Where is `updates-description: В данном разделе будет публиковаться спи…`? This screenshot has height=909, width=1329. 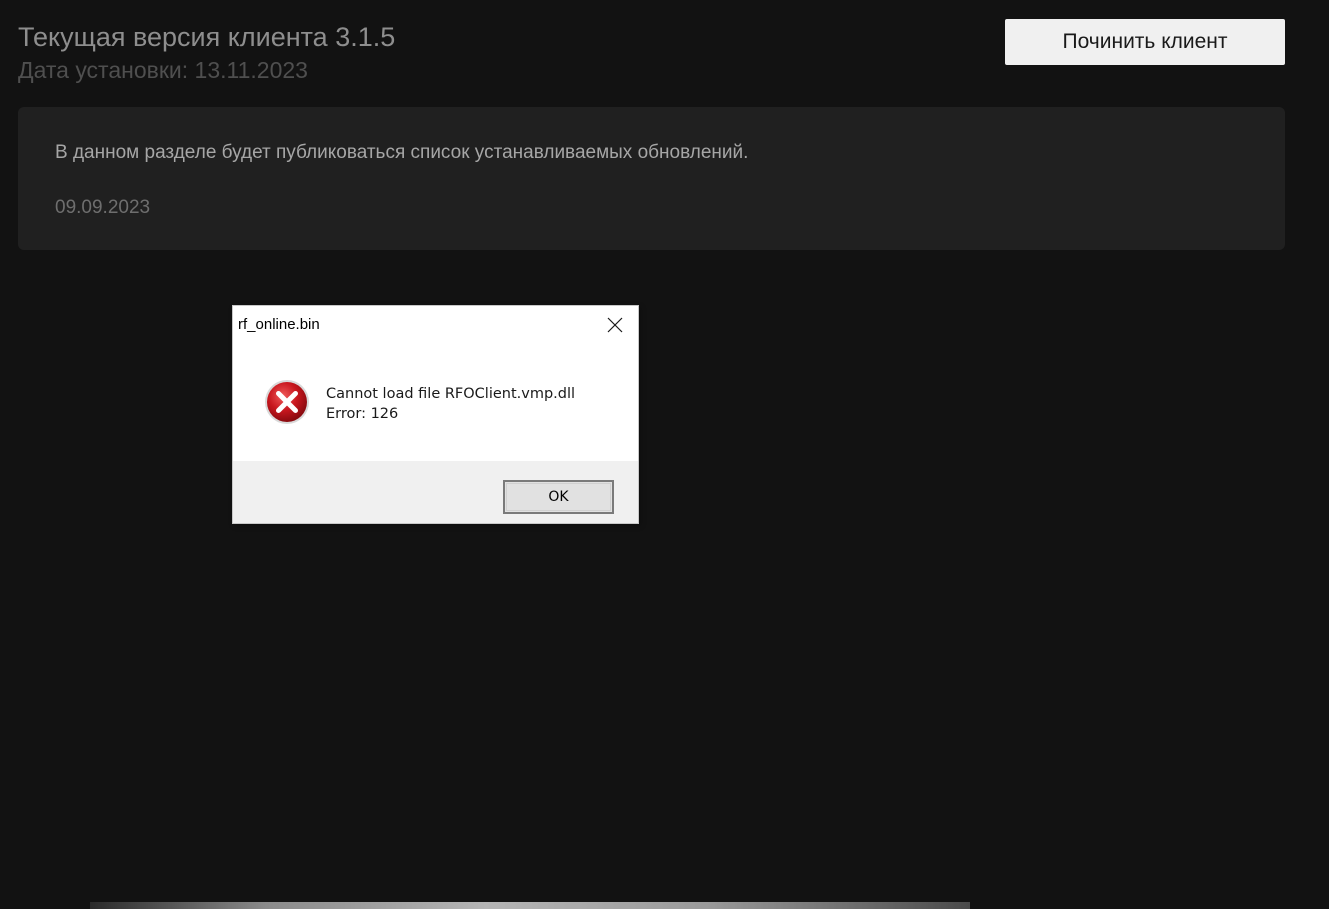 updates-description: В данном разделе будет публиковаться спи… is located at coordinates (402, 152).